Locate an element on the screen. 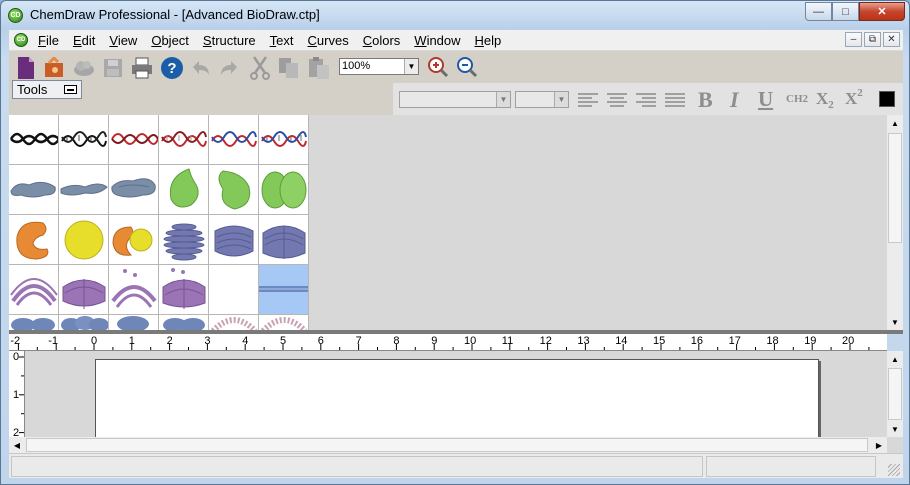 This screenshot has width=910, height=485. status-pane-main is located at coordinates (357, 466).